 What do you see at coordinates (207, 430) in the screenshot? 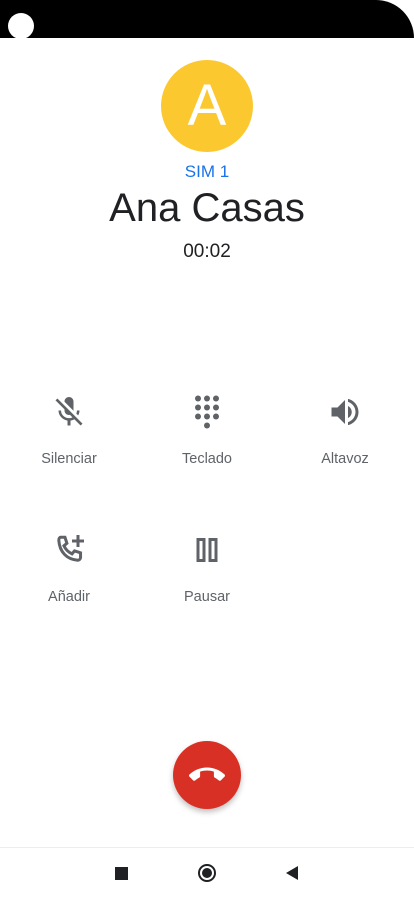
I see `keypad-button: Teclado` at bounding box center [207, 430].